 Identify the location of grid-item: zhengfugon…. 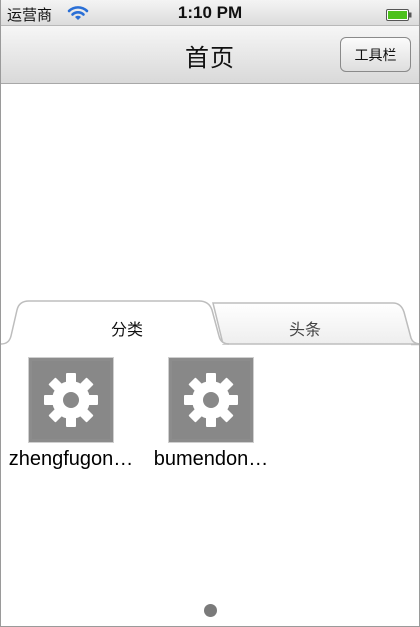
(71, 417).